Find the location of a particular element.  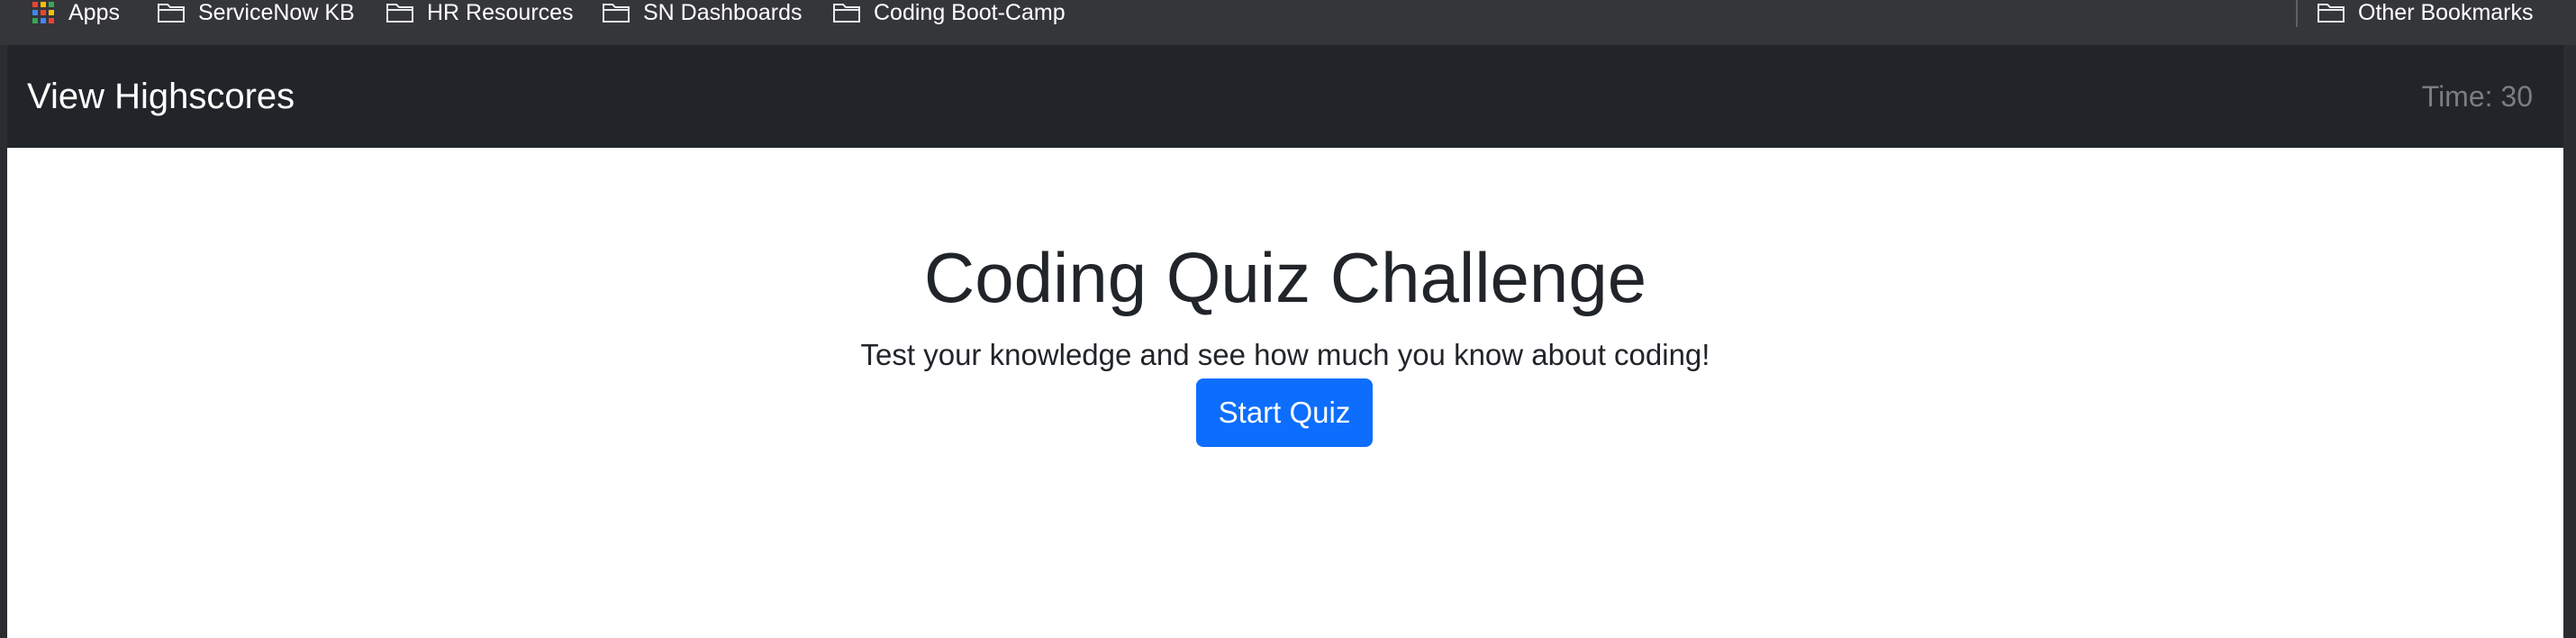

bookmark-apps: Apps is located at coordinates (75, 12).